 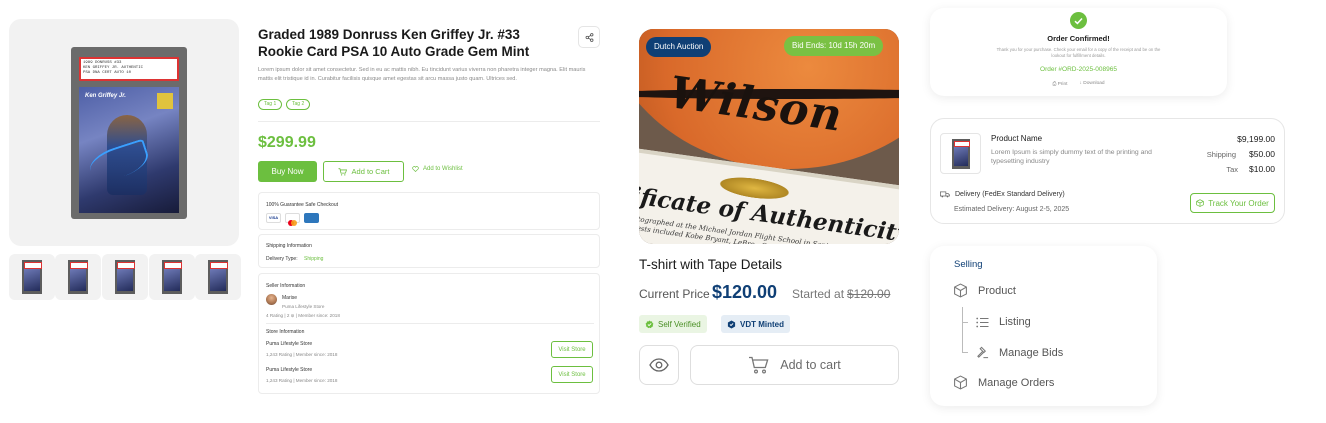 I want to click on current-price-value: $120.00, so click(x=745, y=292).